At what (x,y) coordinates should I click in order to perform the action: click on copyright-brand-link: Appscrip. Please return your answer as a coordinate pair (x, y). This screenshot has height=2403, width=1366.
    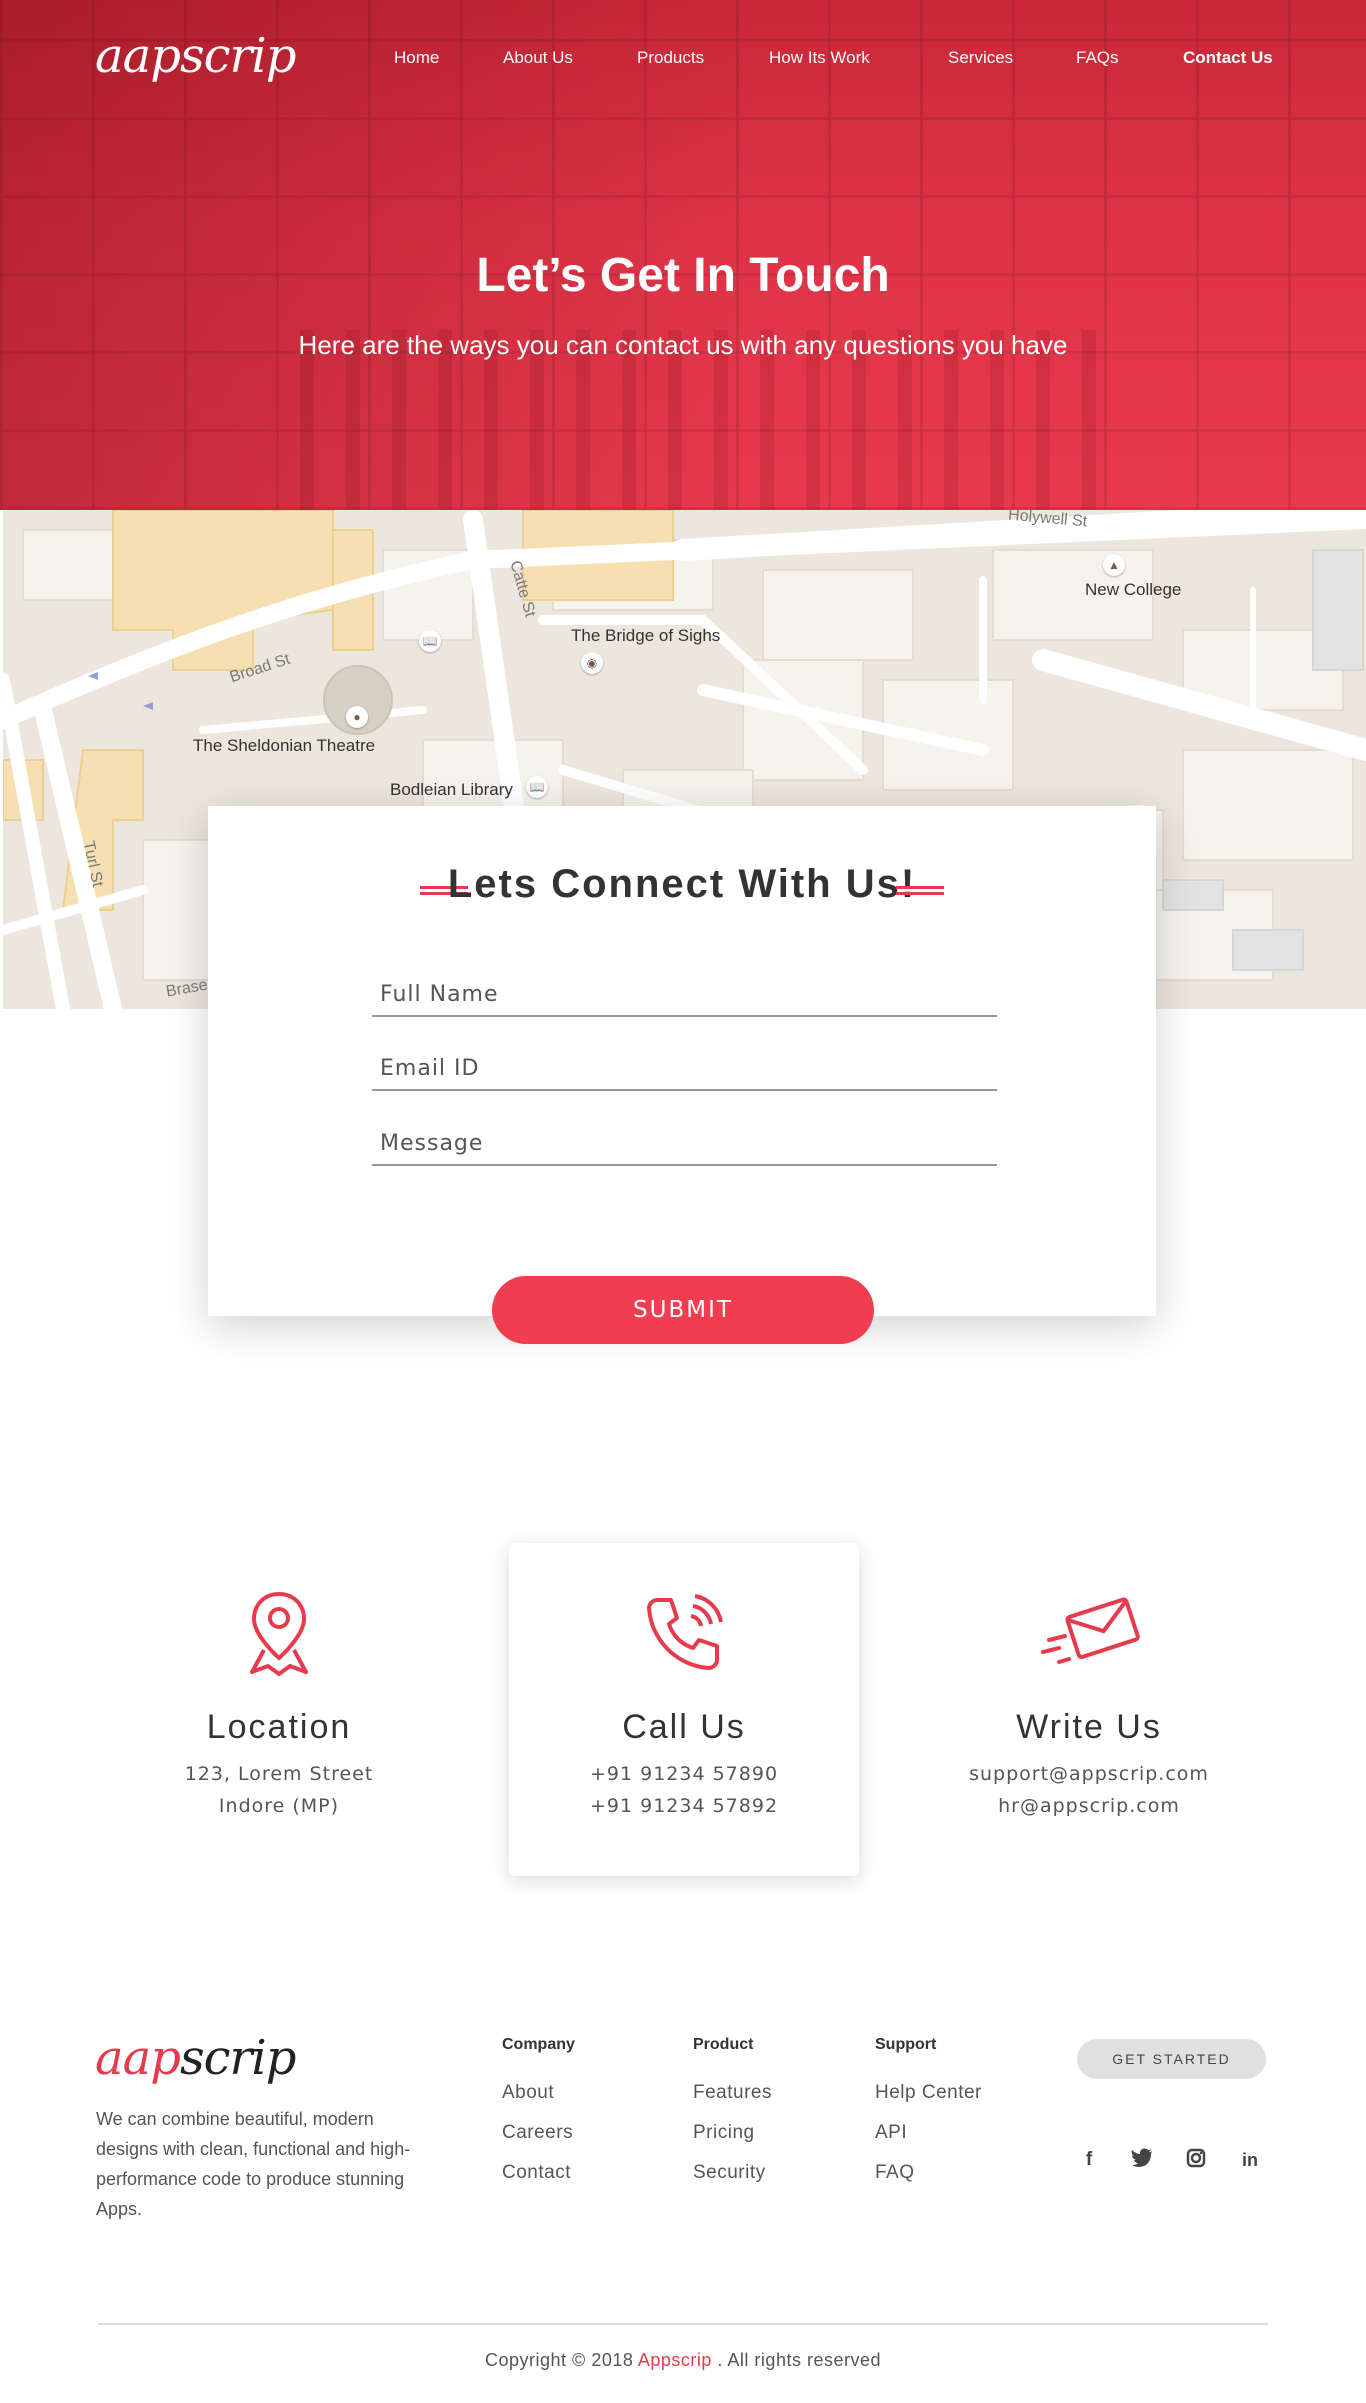
    Looking at the image, I should click on (675, 2360).